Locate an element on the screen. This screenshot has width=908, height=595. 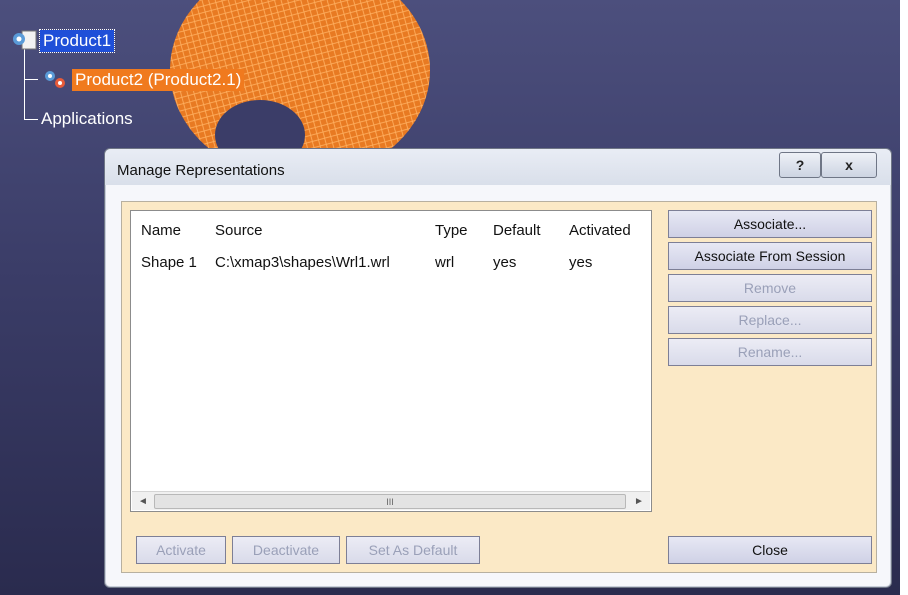
tree-label: Product1 is located at coordinates (77, 41).